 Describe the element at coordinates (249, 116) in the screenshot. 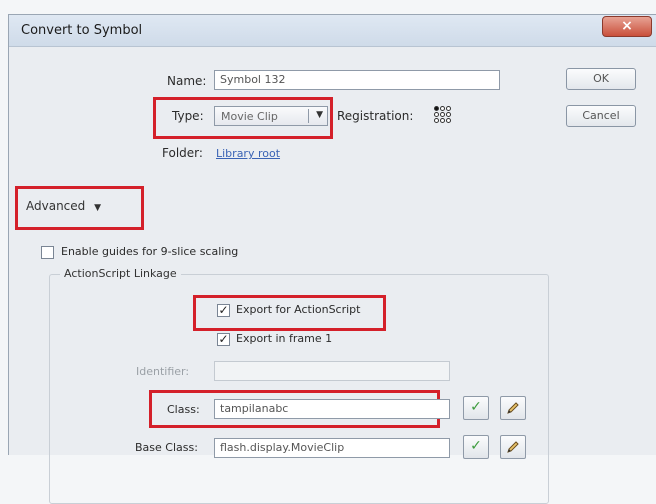

I see `type-select-value: Movie Clip` at that location.